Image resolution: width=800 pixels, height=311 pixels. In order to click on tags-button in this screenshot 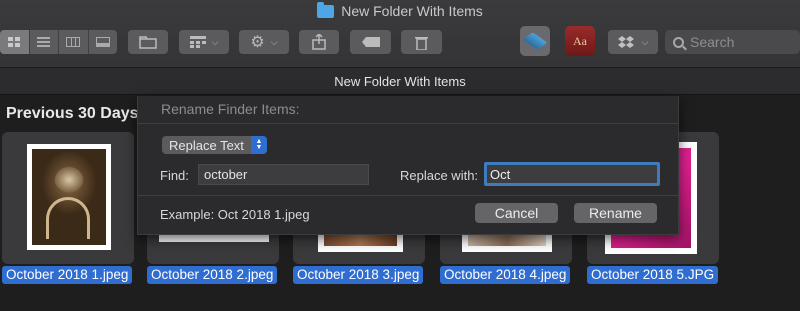, I will do `click(370, 42)`.